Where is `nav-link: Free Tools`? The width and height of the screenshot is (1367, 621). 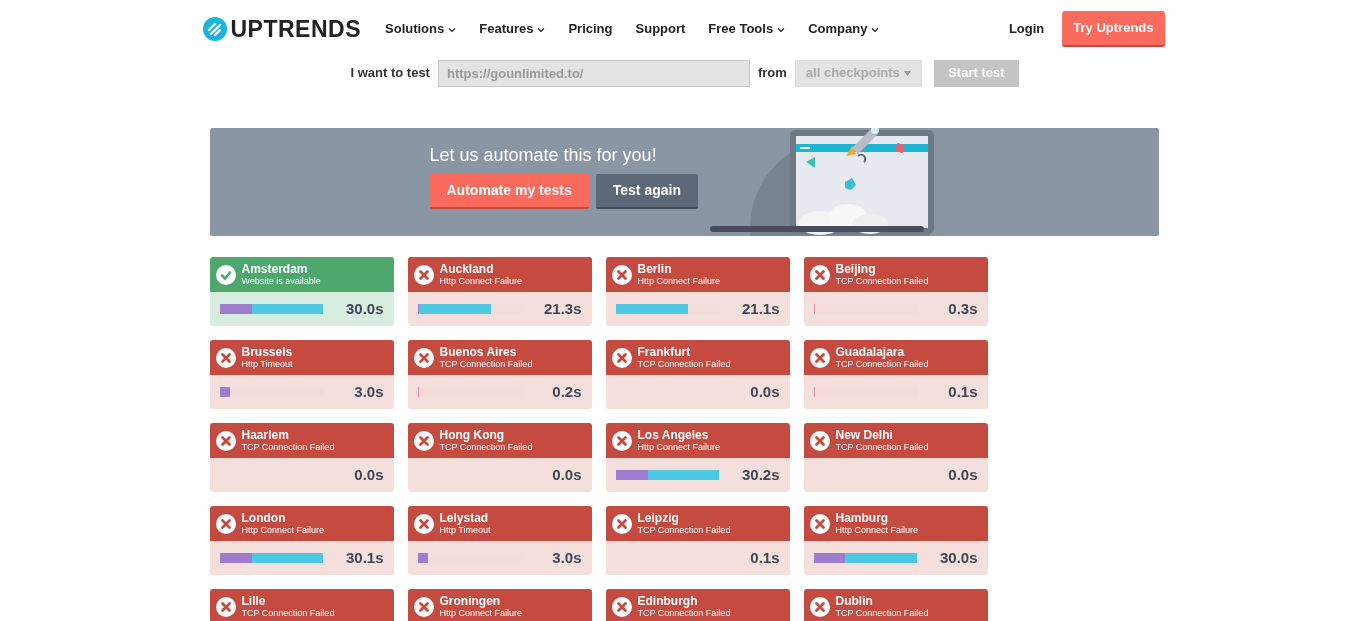 nav-link: Free Tools is located at coordinates (747, 29).